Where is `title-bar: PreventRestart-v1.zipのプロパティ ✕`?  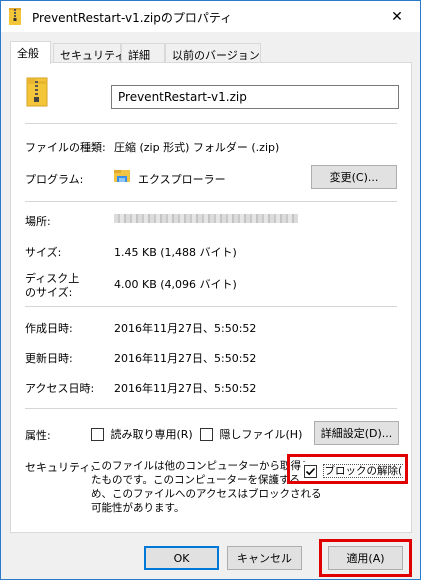
title-bar: PreventRestart-v1.zipのプロパティ ✕ is located at coordinates (210, 16).